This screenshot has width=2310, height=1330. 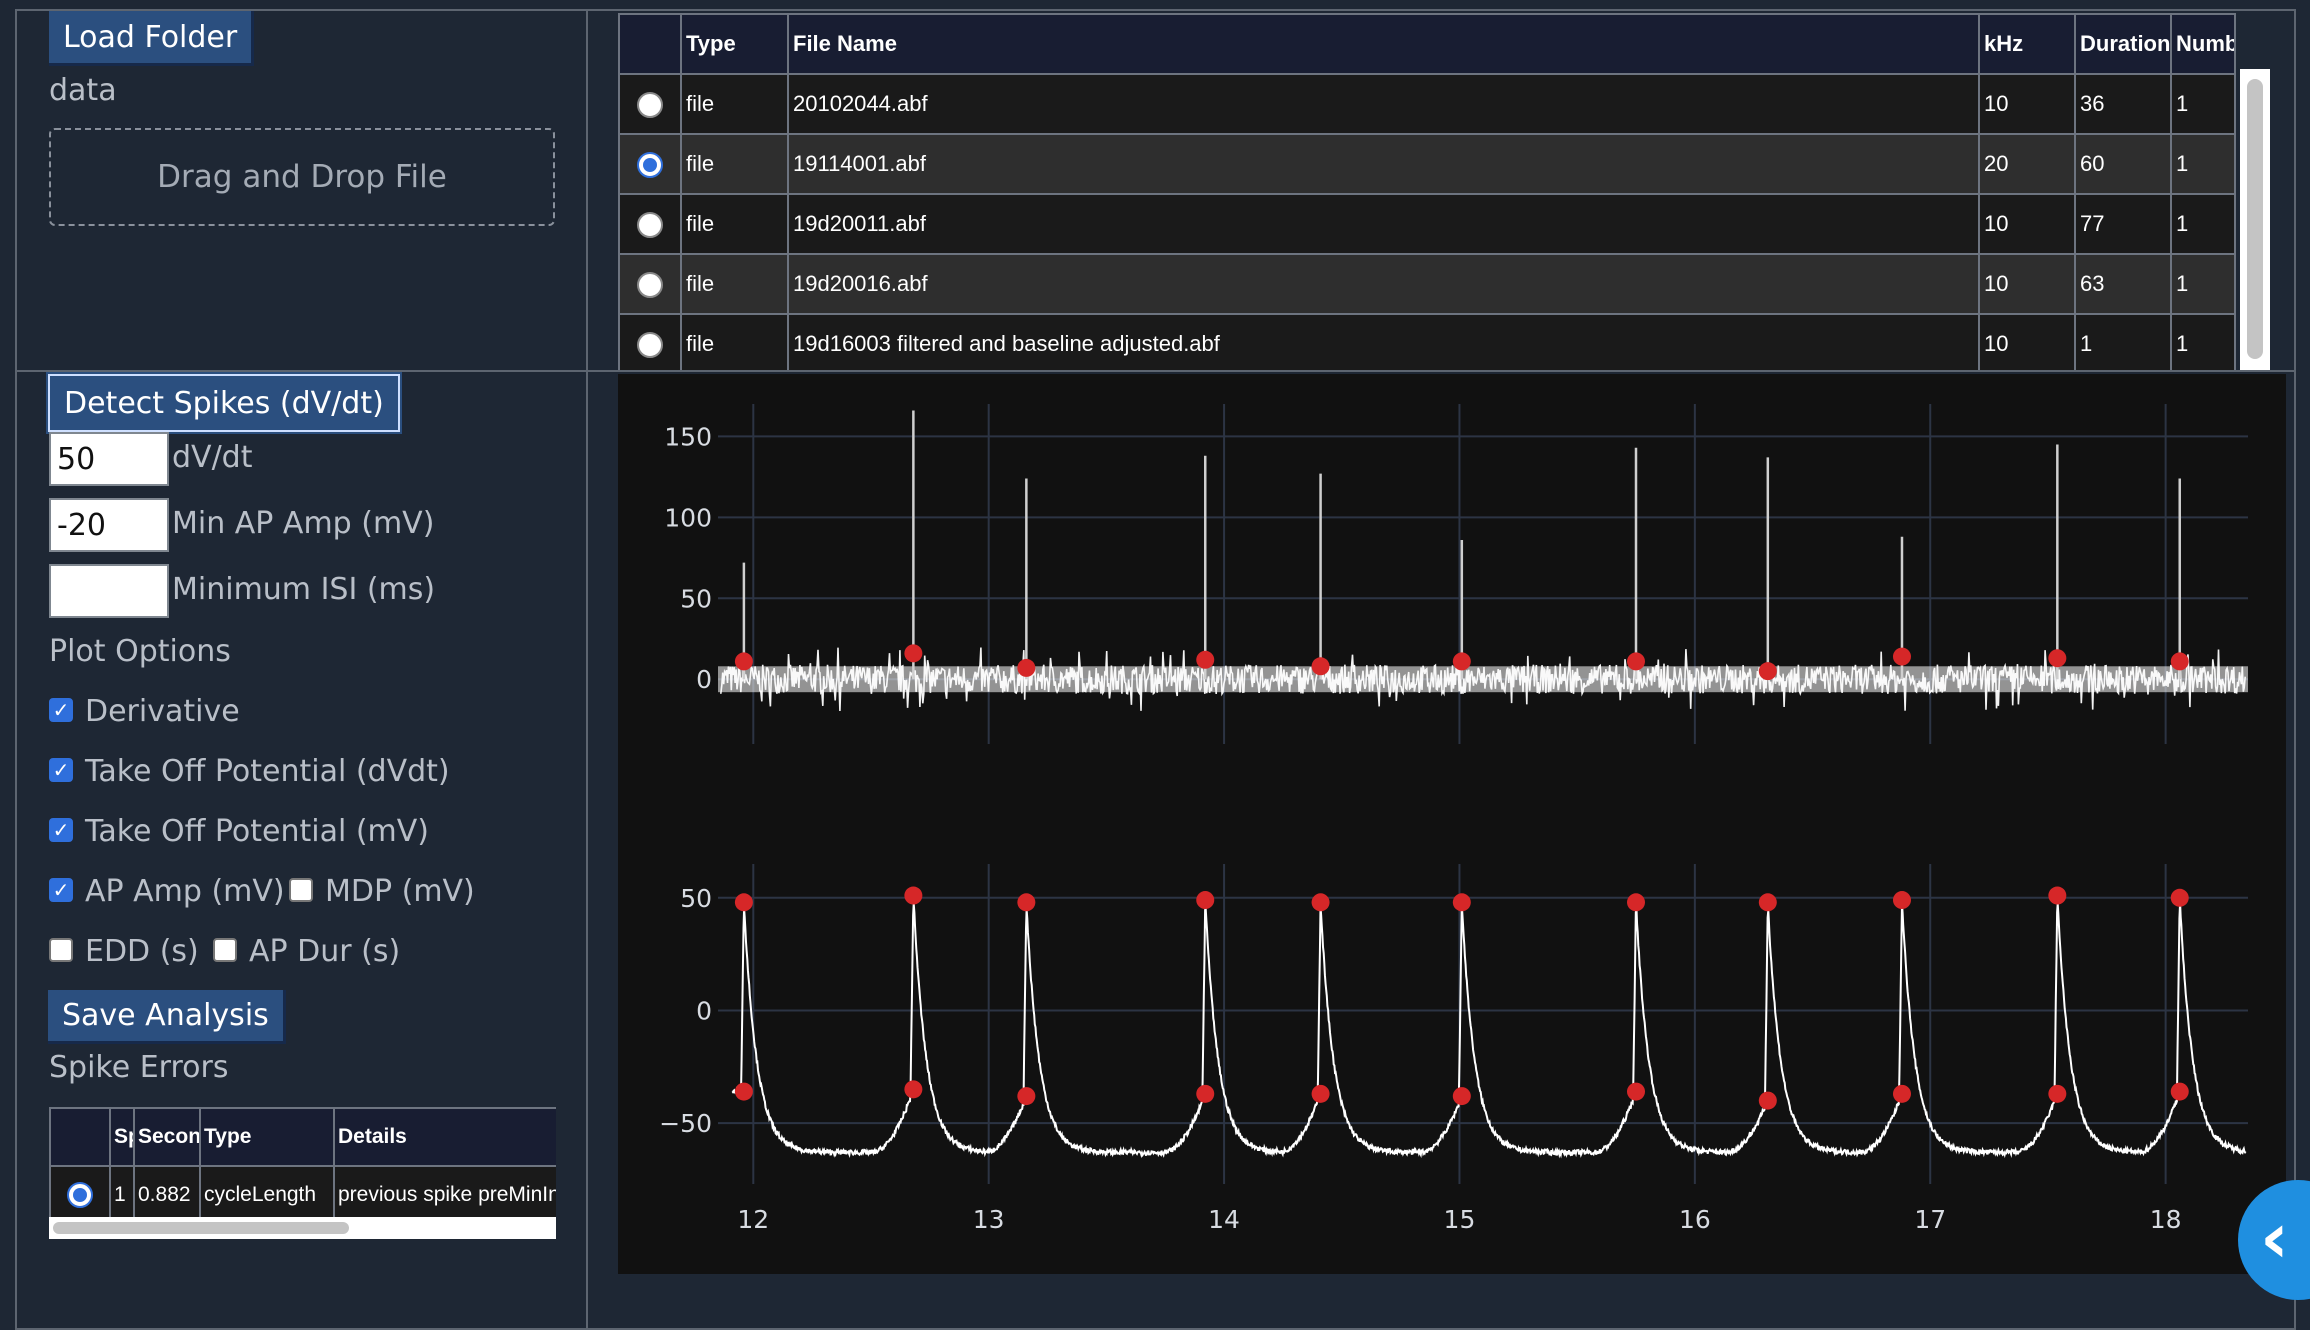 What do you see at coordinates (61, 770) in the screenshot?
I see `takeoff-dvdt-checkbox: ✓` at bounding box center [61, 770].